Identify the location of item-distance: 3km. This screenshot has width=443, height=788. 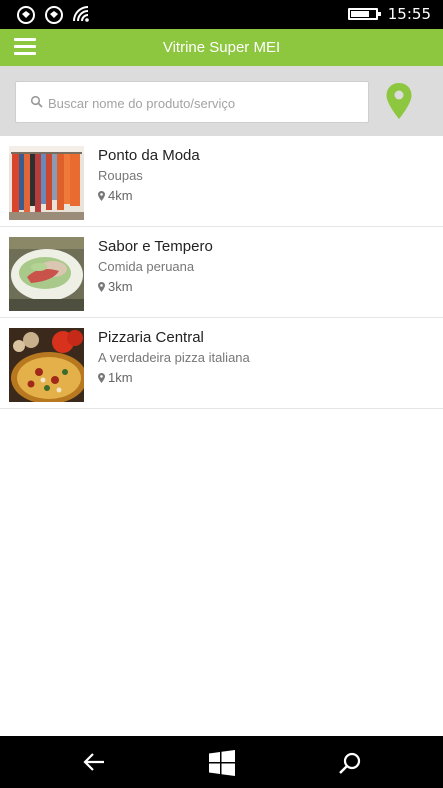
(120, 286).